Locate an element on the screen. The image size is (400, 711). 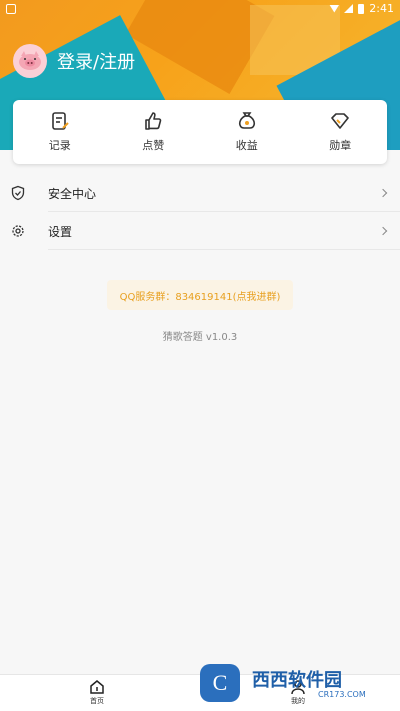
menu-item-security-center: 安全中心 is located at coordinates (200, 193).